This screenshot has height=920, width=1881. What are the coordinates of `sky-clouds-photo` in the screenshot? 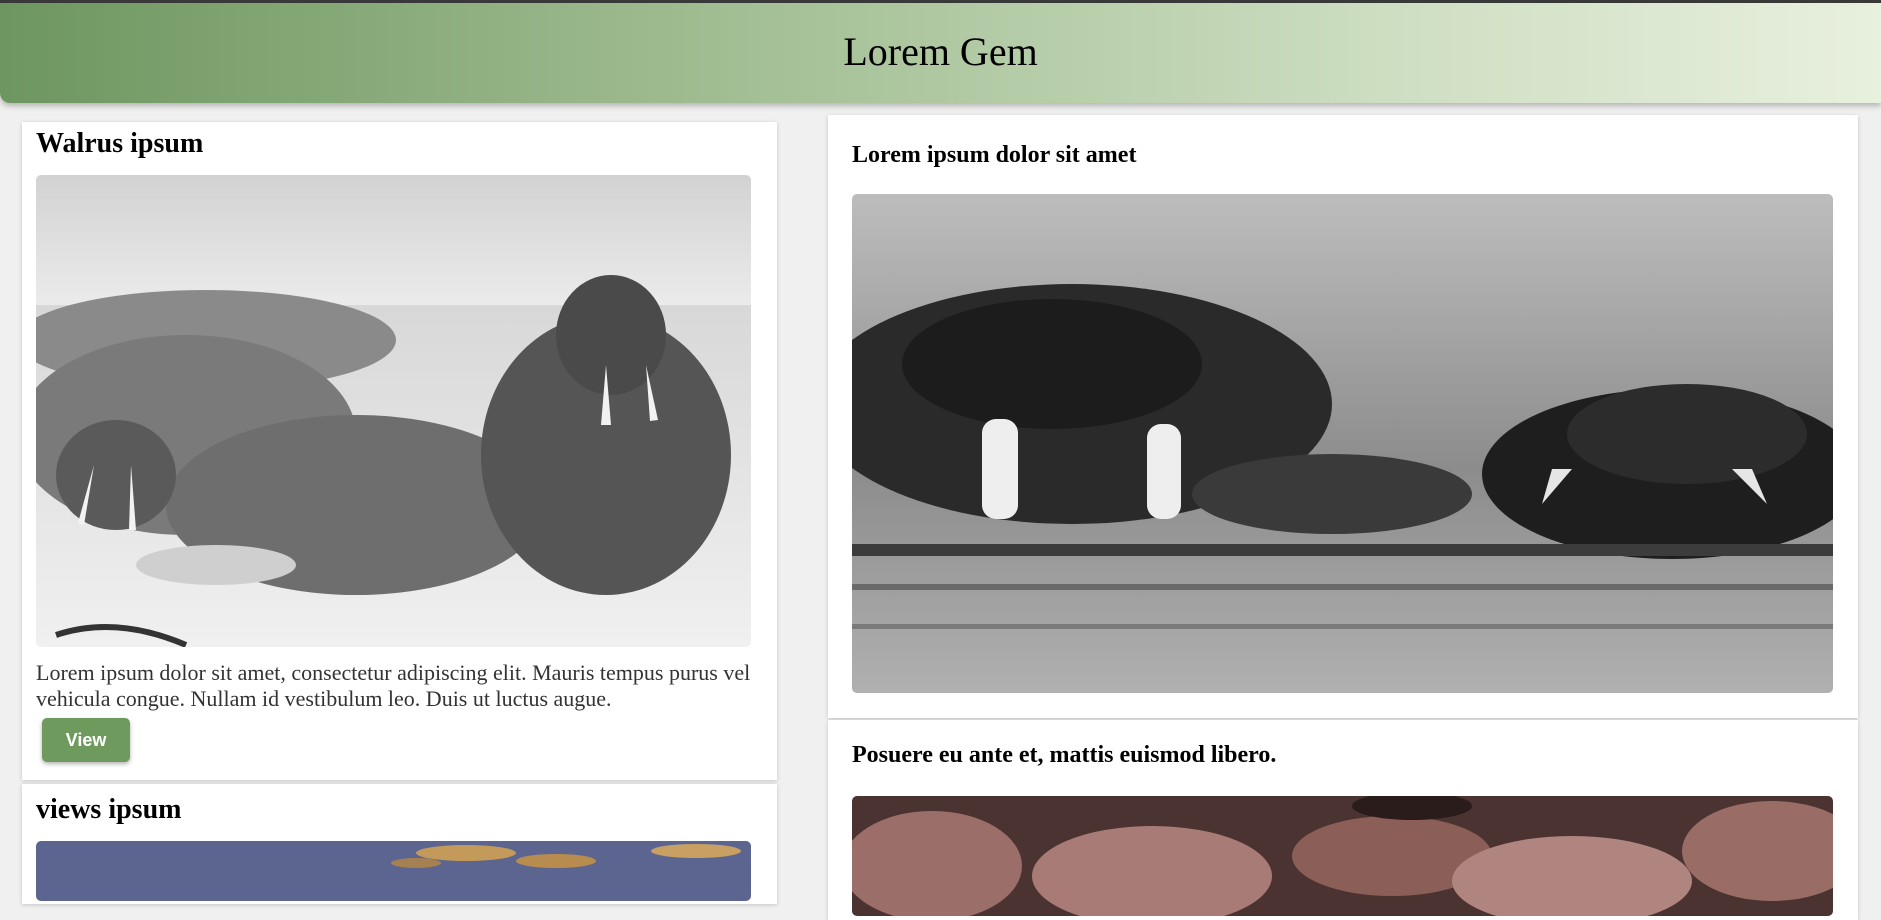 It's located at (393, 871).